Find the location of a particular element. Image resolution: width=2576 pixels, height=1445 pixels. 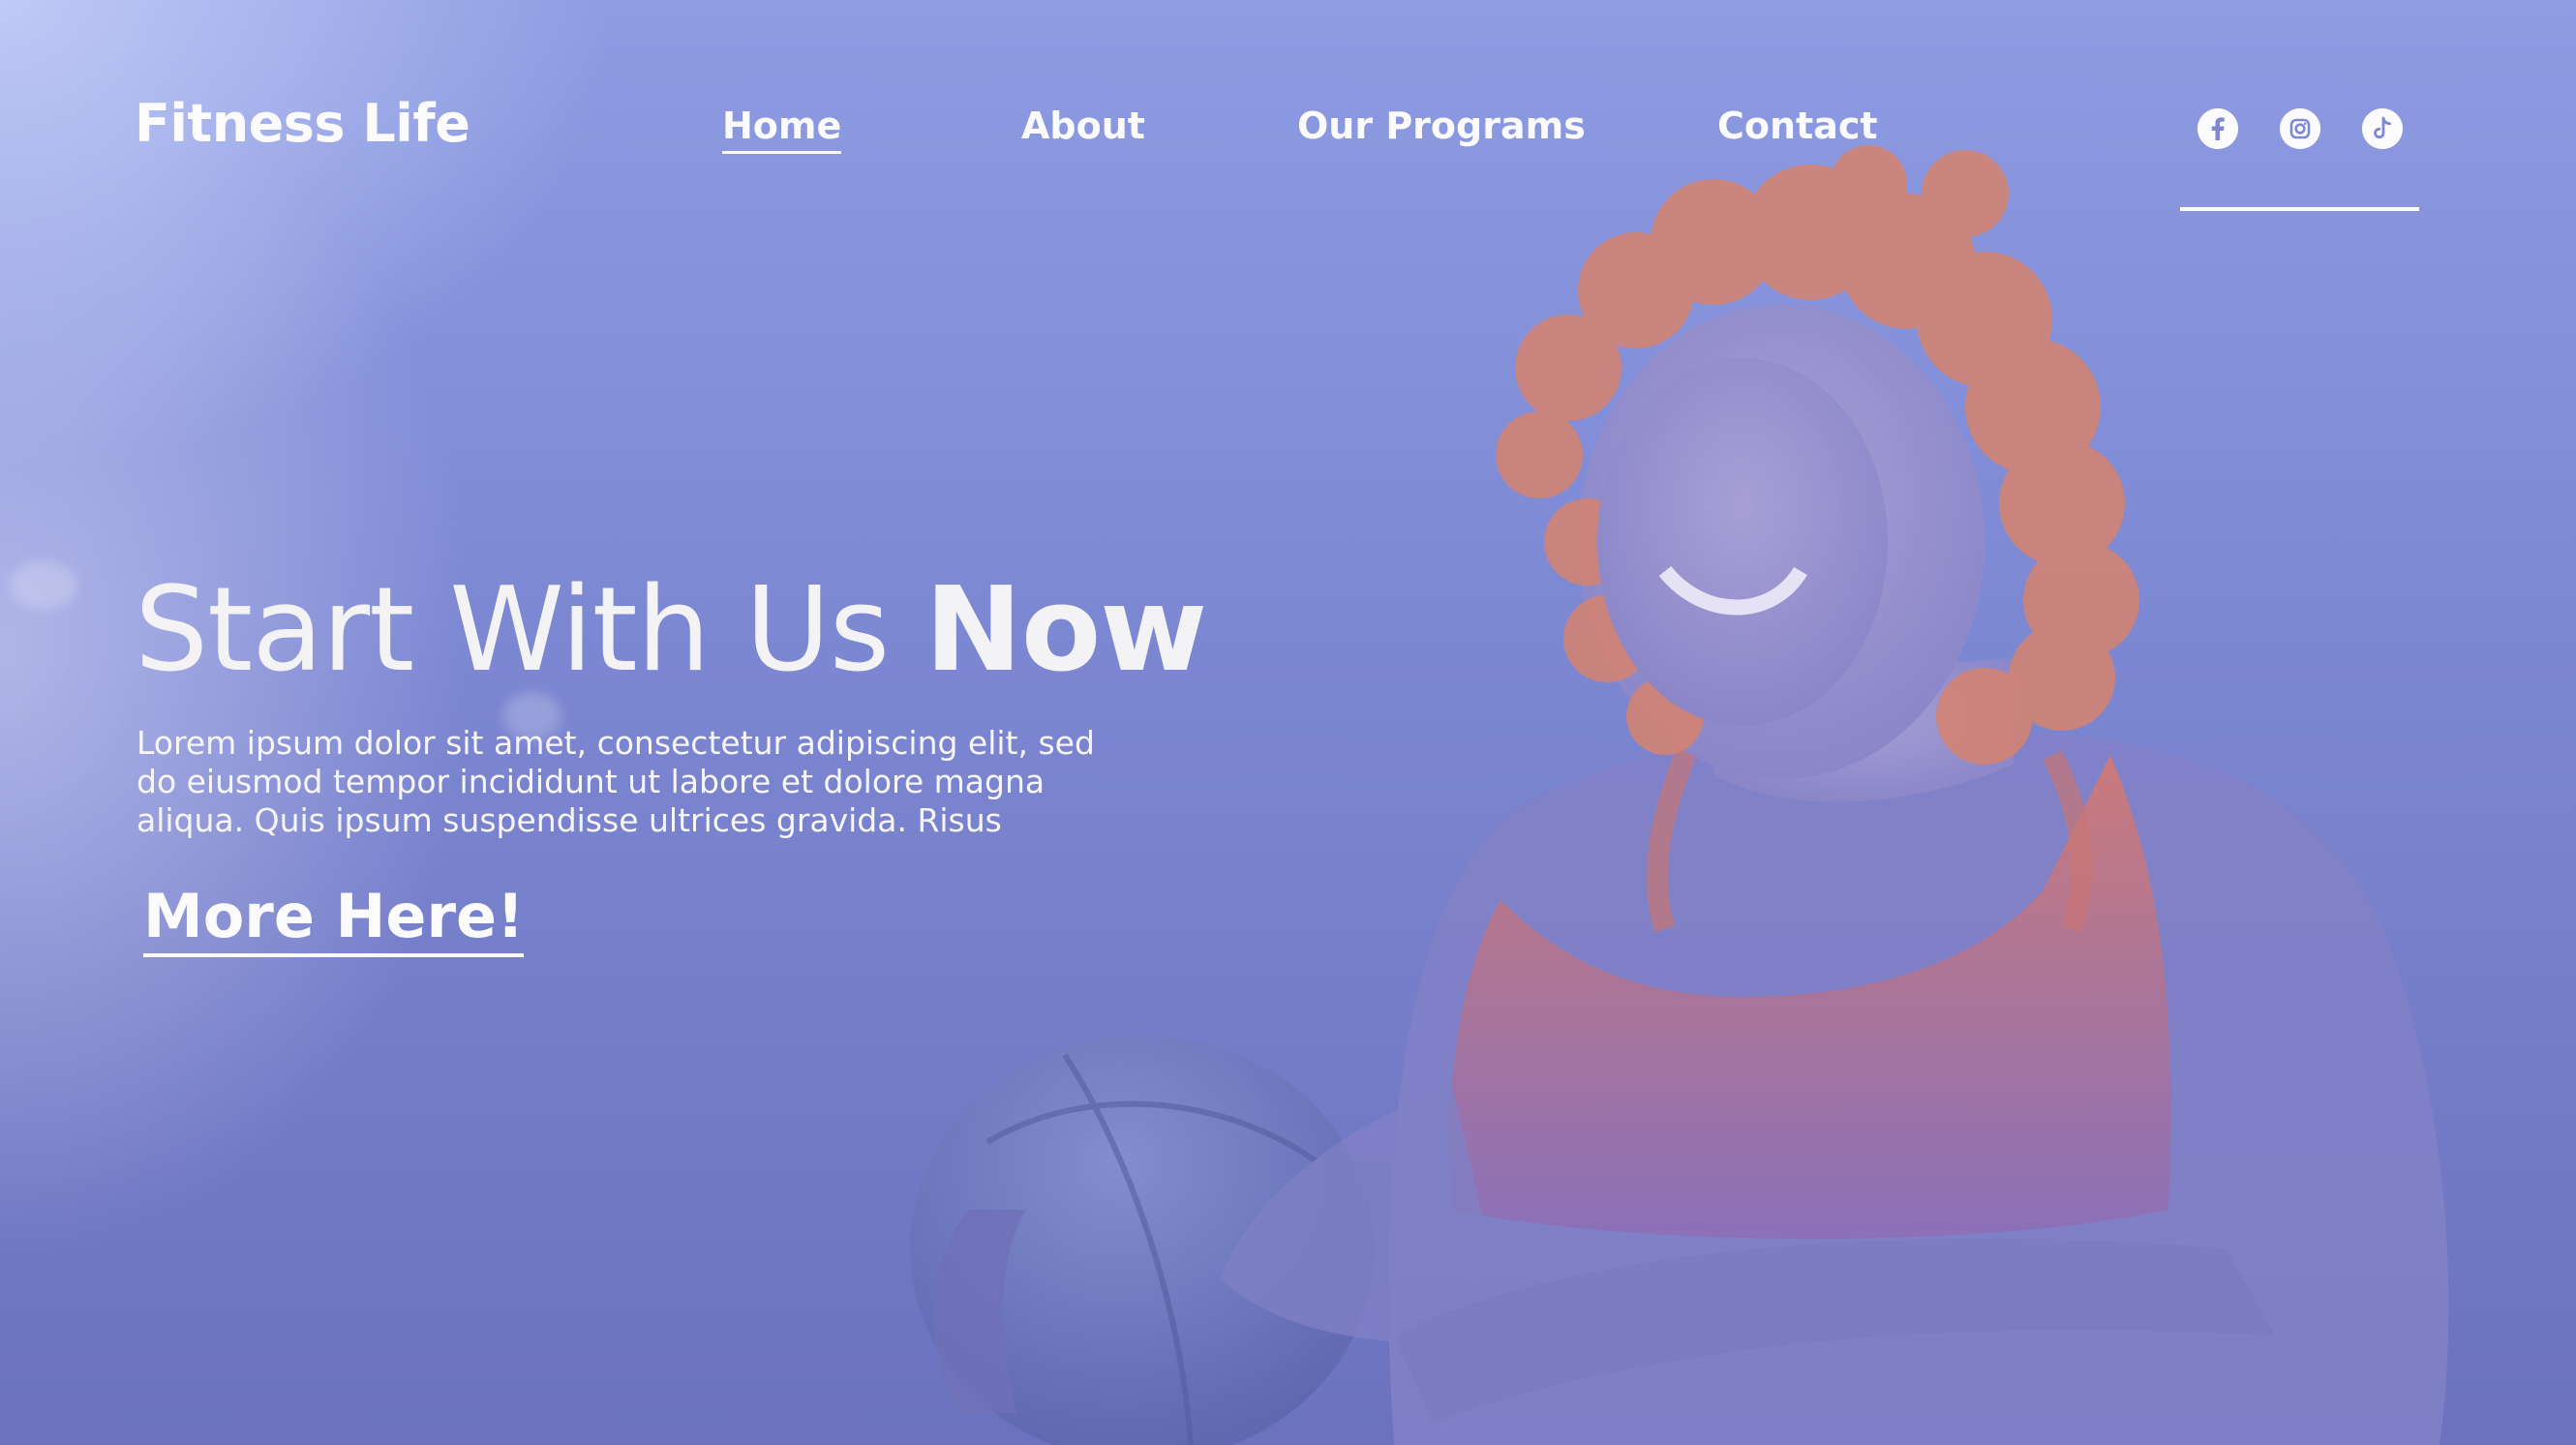

hero-title: Start With Us Now is located at coordinates (671, 630).